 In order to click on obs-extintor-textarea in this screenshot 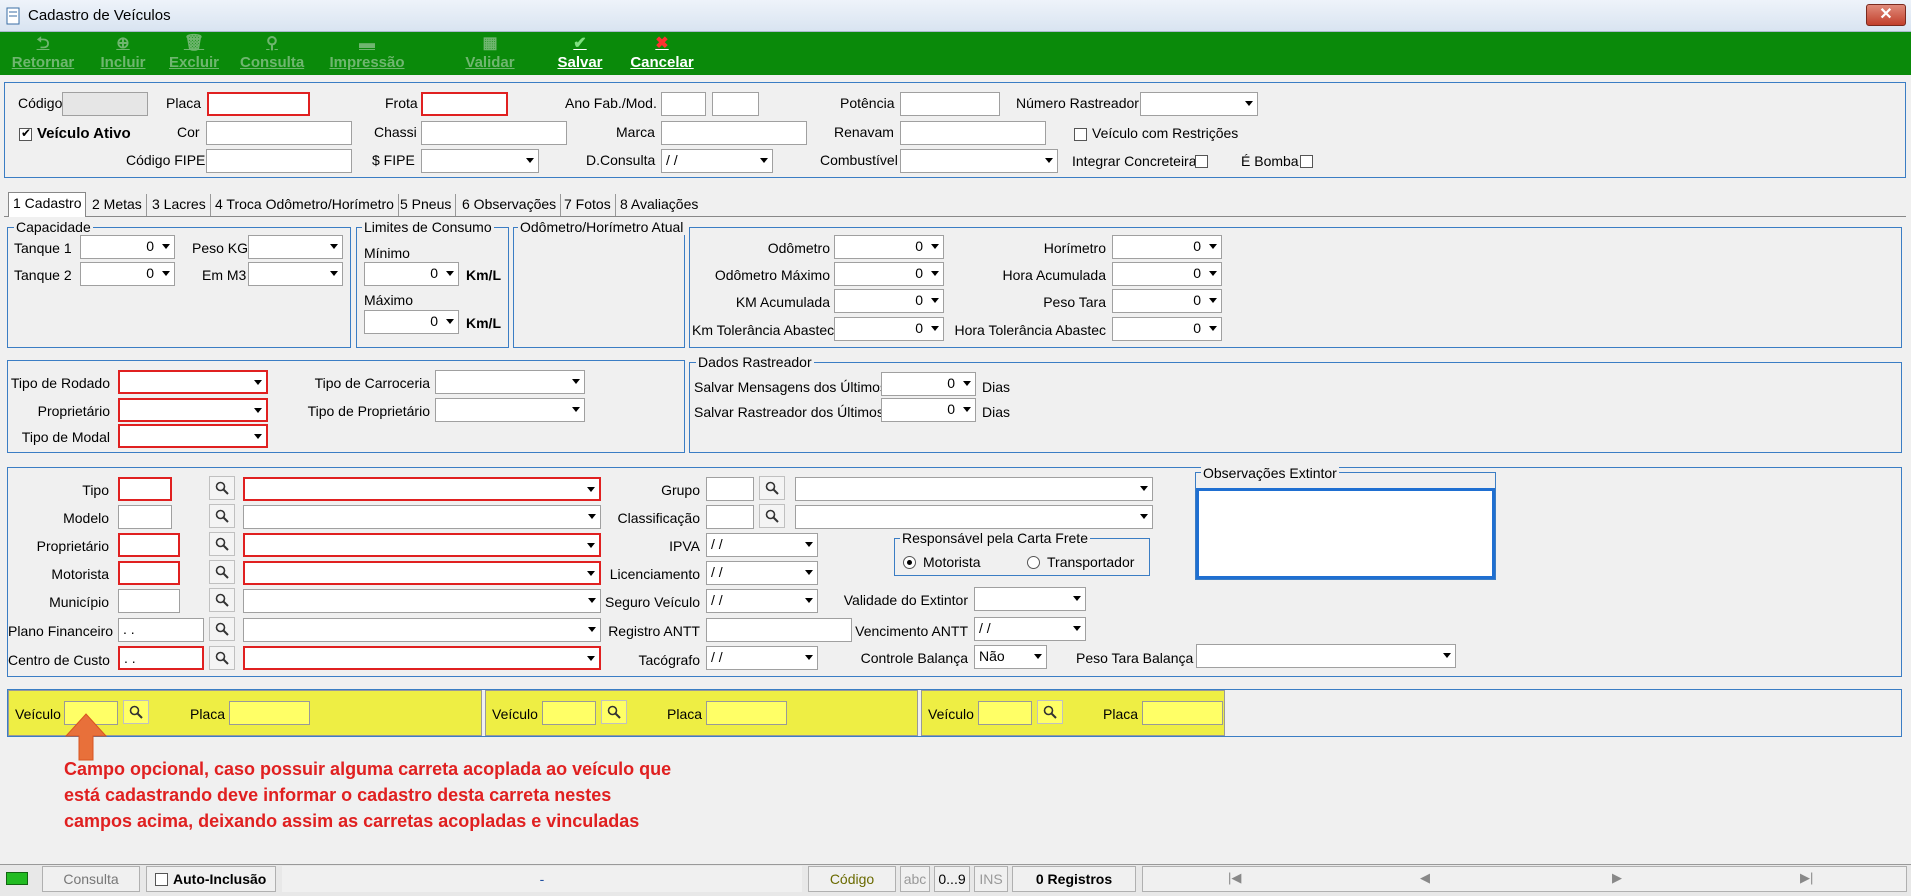, I will do `click(1345, 533)`.